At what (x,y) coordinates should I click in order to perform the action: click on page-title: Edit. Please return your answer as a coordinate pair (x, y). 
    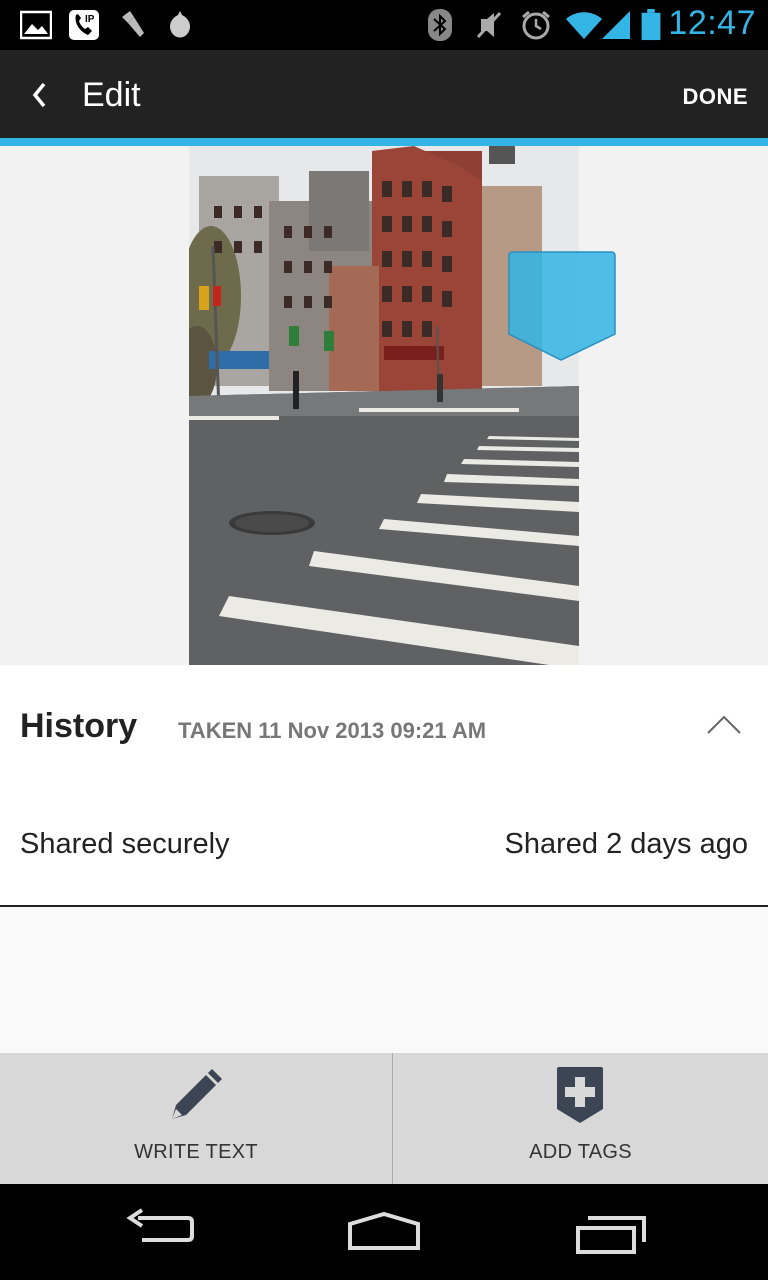
    Looking at the image, I should click on (111, 95).